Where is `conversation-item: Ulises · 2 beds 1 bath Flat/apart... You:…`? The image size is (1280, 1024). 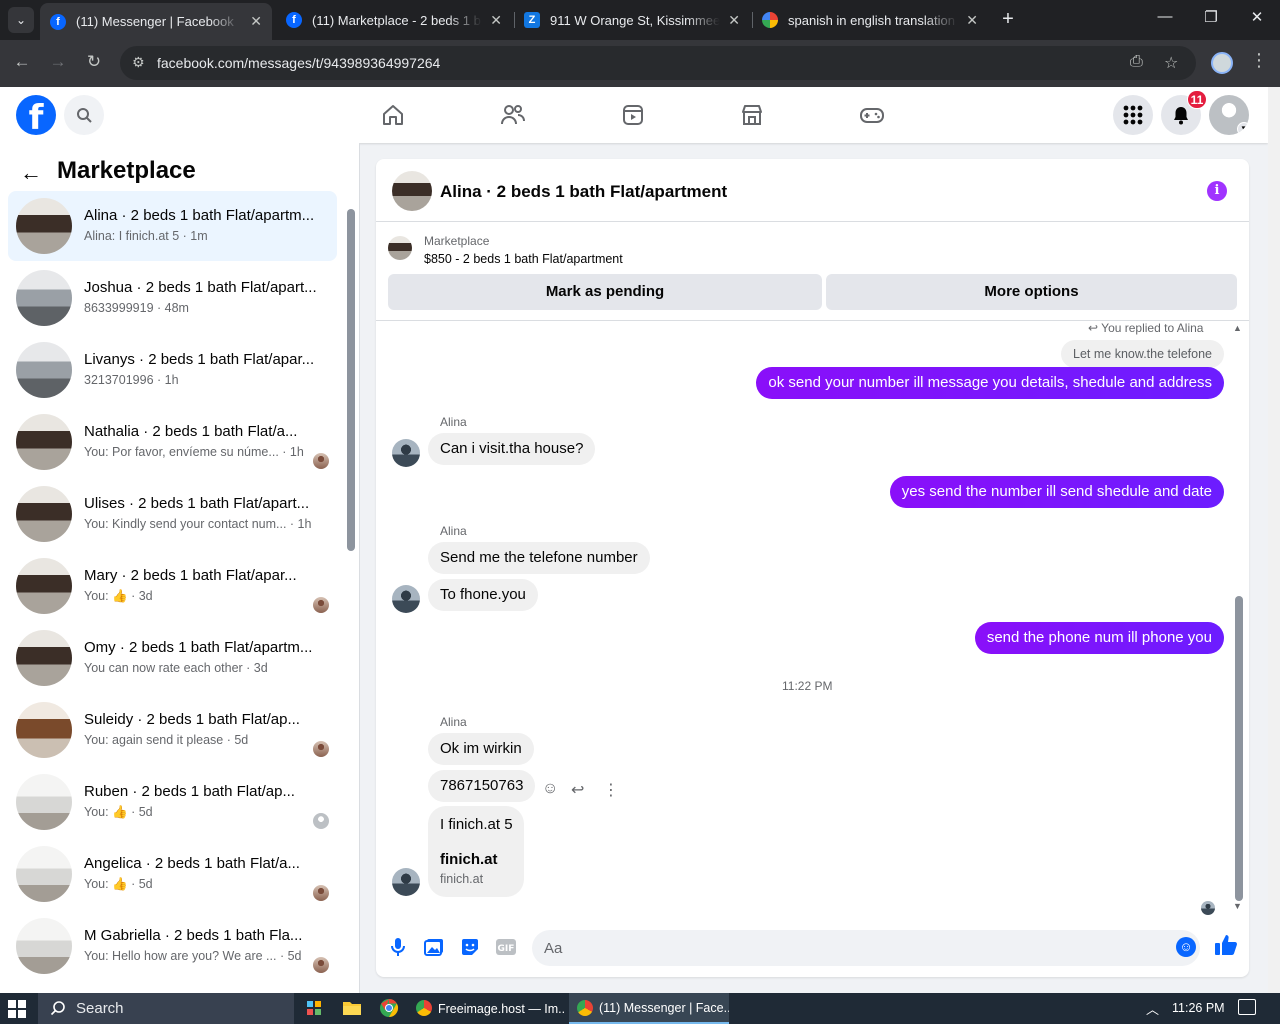
conversation-item: Ulises · 2 beds 1 bath Flat/apart... You:… is located at coordinates (172, 514).